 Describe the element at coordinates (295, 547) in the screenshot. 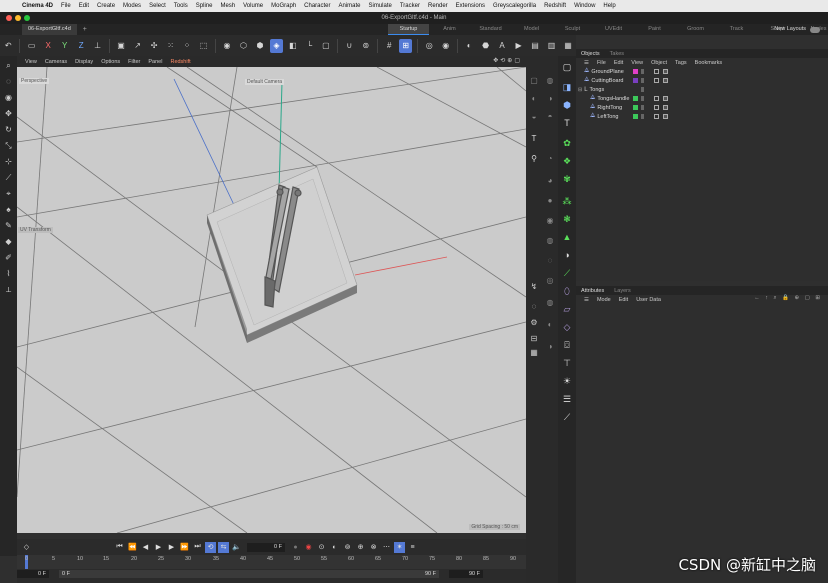

I see `record-icon: ●` at that location.